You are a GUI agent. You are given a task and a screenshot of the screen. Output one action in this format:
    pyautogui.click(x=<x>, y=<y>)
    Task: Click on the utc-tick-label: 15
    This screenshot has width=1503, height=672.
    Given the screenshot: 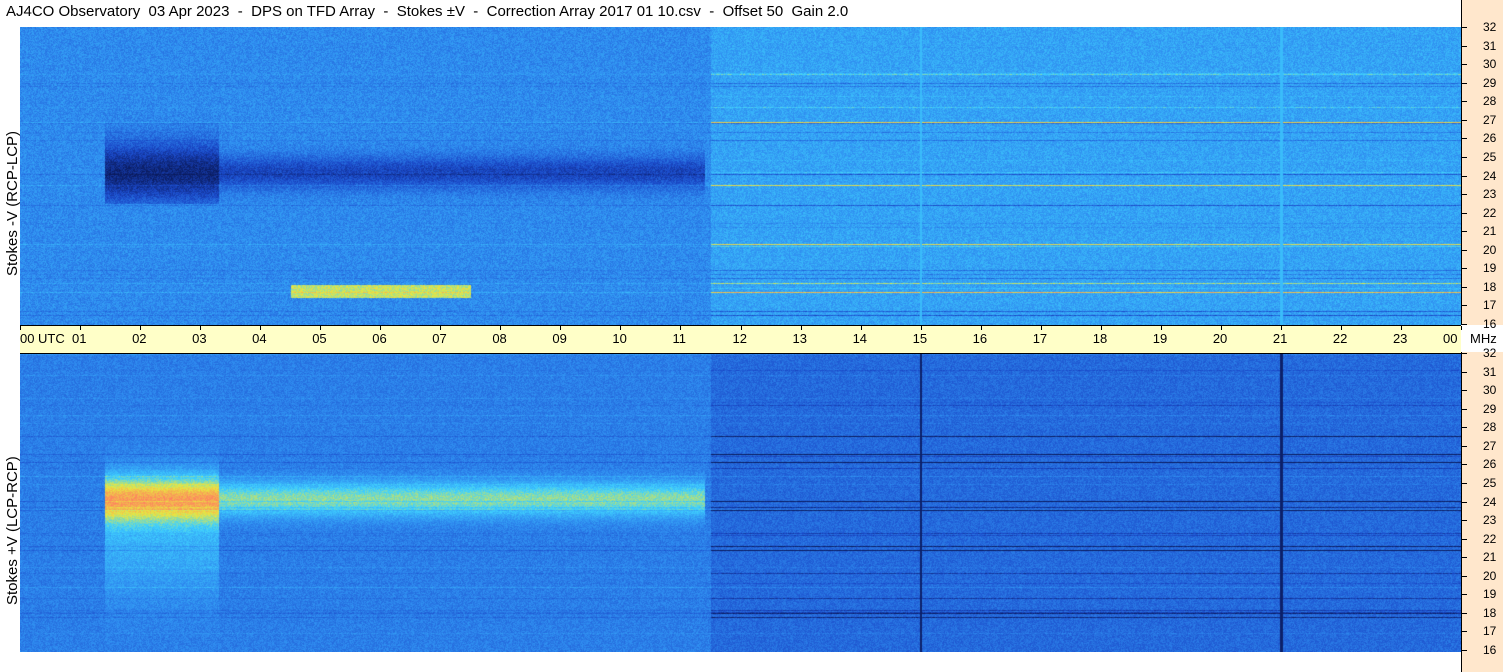 What is the action you would take?
    pyautogui.click(x=920, y=338)
    